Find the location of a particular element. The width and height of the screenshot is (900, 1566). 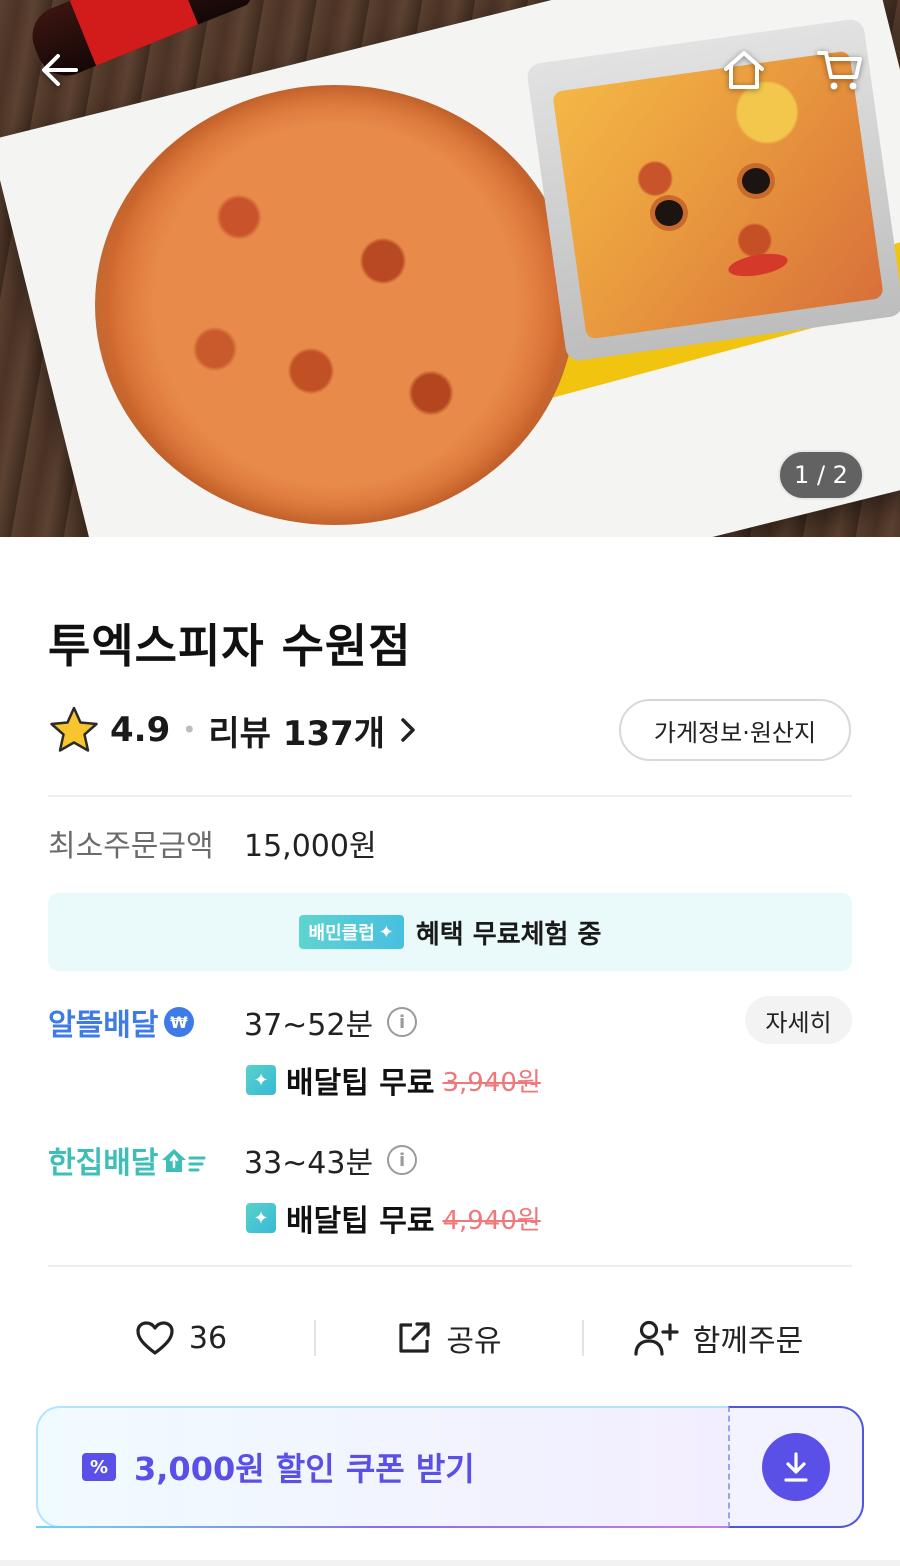

delivery-tip-original-price: 3,940원 is located at coordinates (491, 1082).